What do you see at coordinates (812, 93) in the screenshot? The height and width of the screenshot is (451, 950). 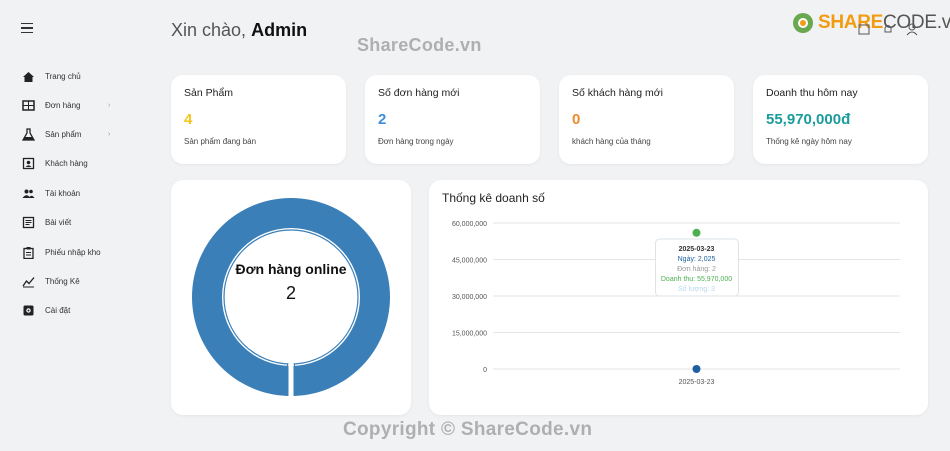 I see `stat-title: Doanh thu hôm nay` at bounding box center [812, 93].